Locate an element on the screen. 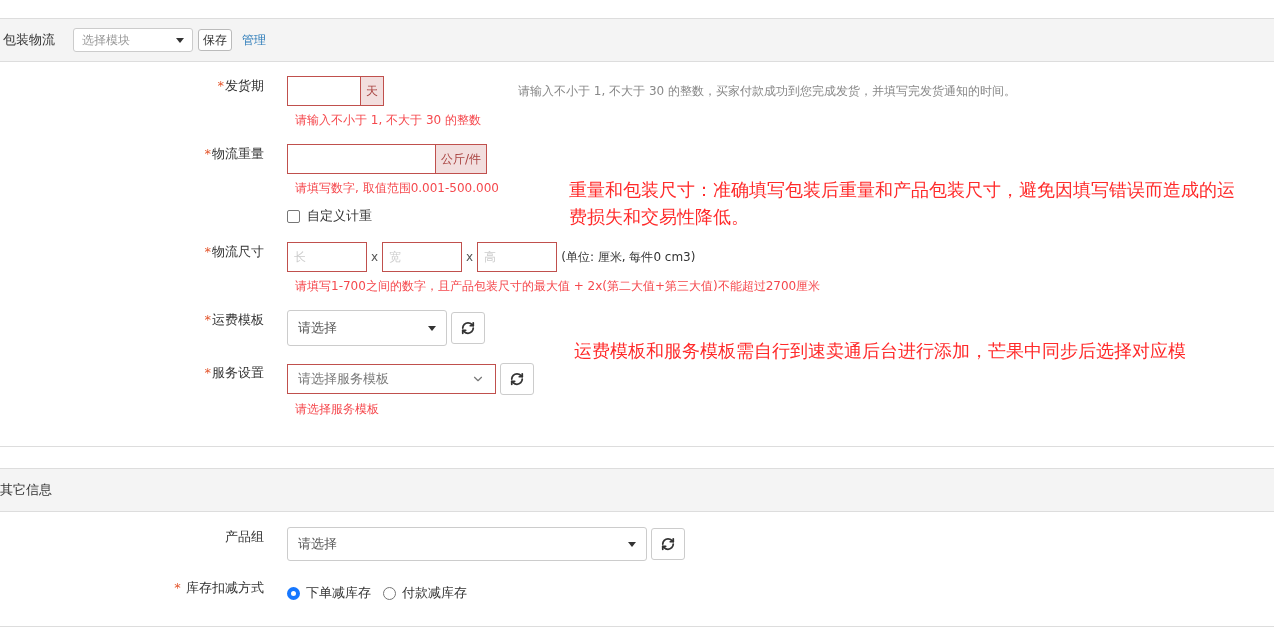 This screenshot has width=1274, height=635. field-label: *发货期 is located at coordinates (240, 86).